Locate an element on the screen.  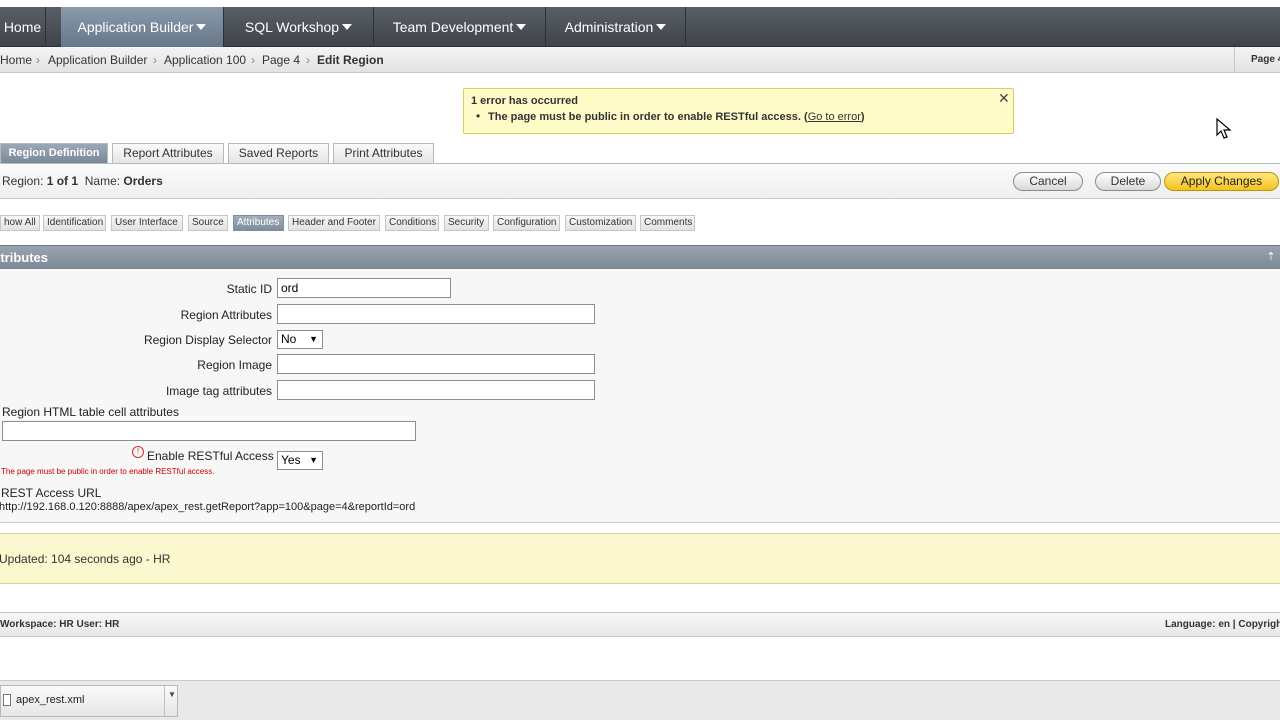
breadcrumb-home: Home is located at coordinates (16, 60).